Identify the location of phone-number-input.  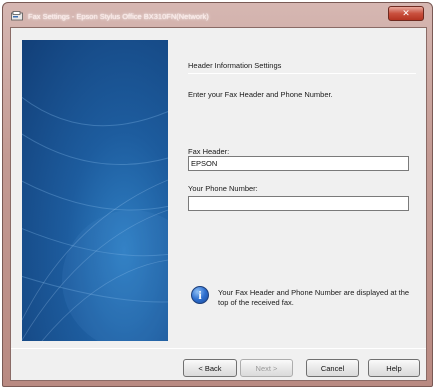
(298, 203).